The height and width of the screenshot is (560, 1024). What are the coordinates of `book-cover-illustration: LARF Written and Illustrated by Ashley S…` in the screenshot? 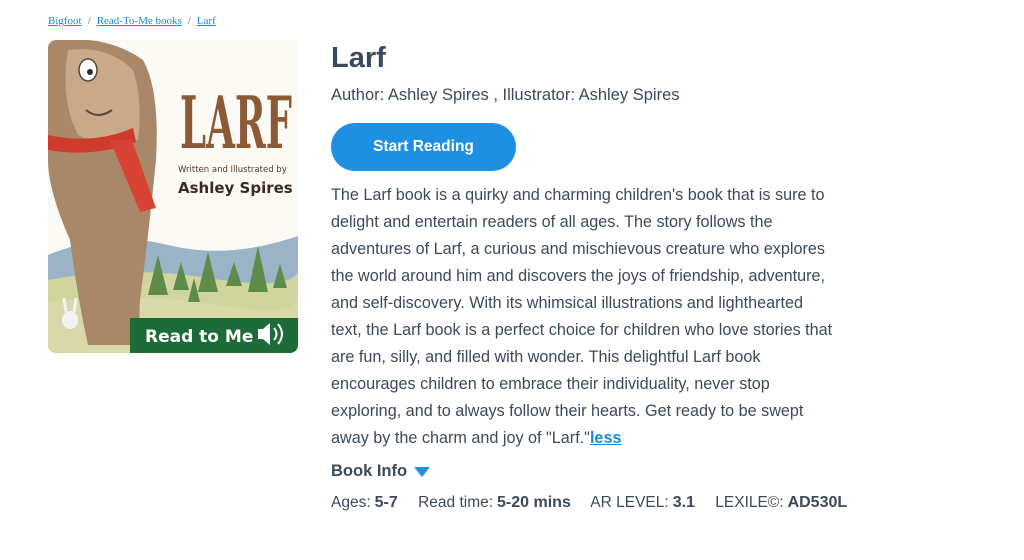 It's located at (173, 196).